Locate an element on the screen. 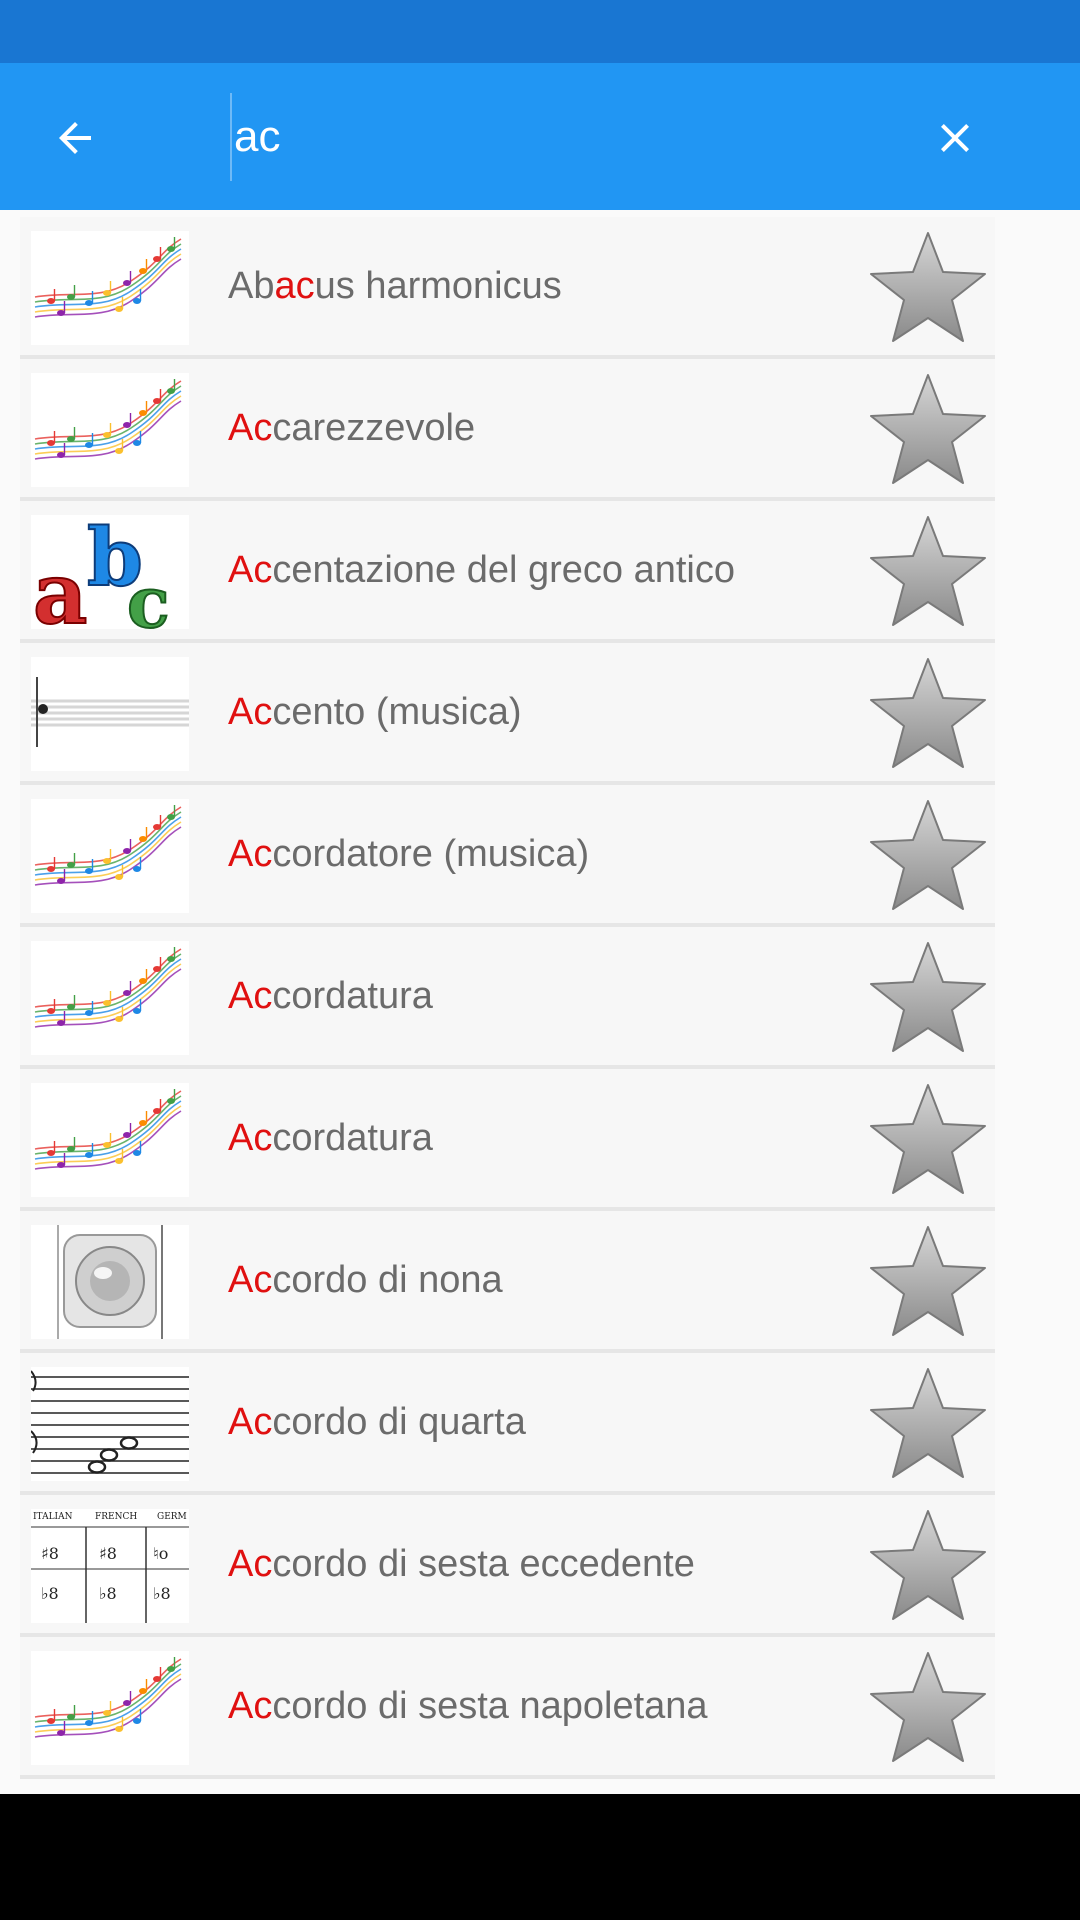 Image resolution: width=1080 pixels, height=1920 pixels. status-bar is located at coordinates (540, 31).